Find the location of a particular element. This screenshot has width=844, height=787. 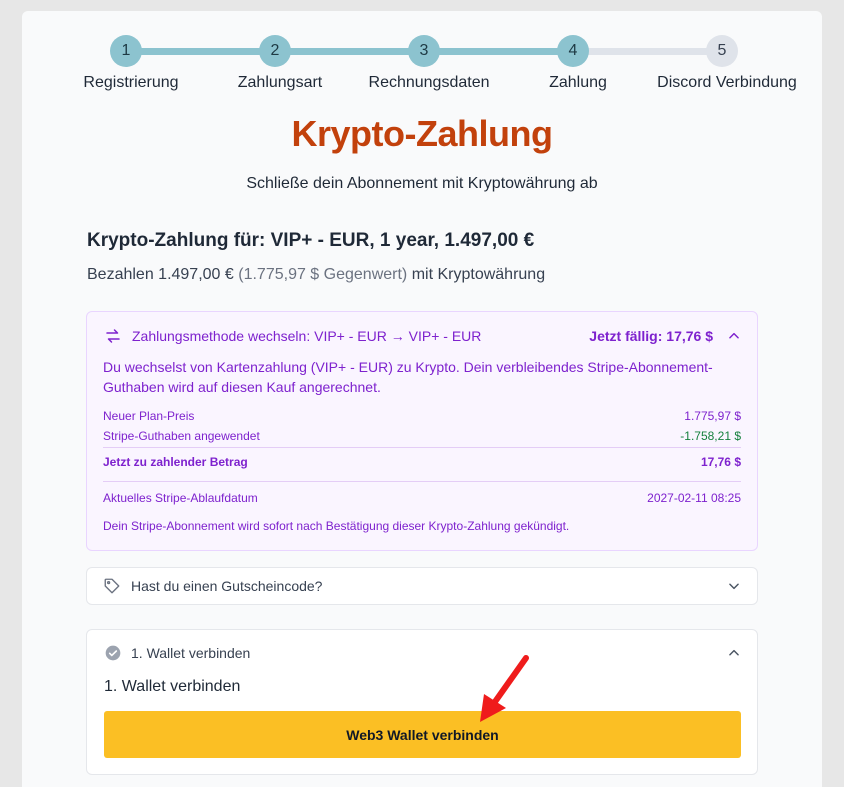

coupon-label: Hast du einen Gutscheincode? is located at coordinates (227, 586).